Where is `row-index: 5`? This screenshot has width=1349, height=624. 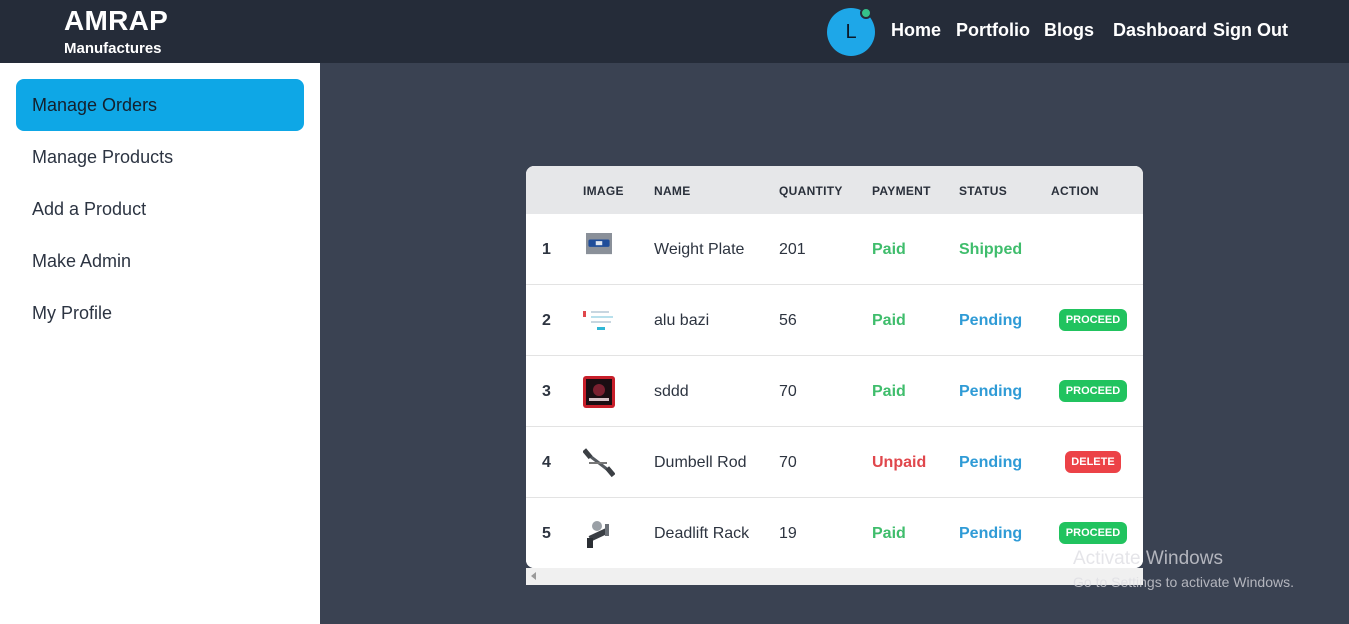 row-index: 5 is located at coordinates (546, 533).